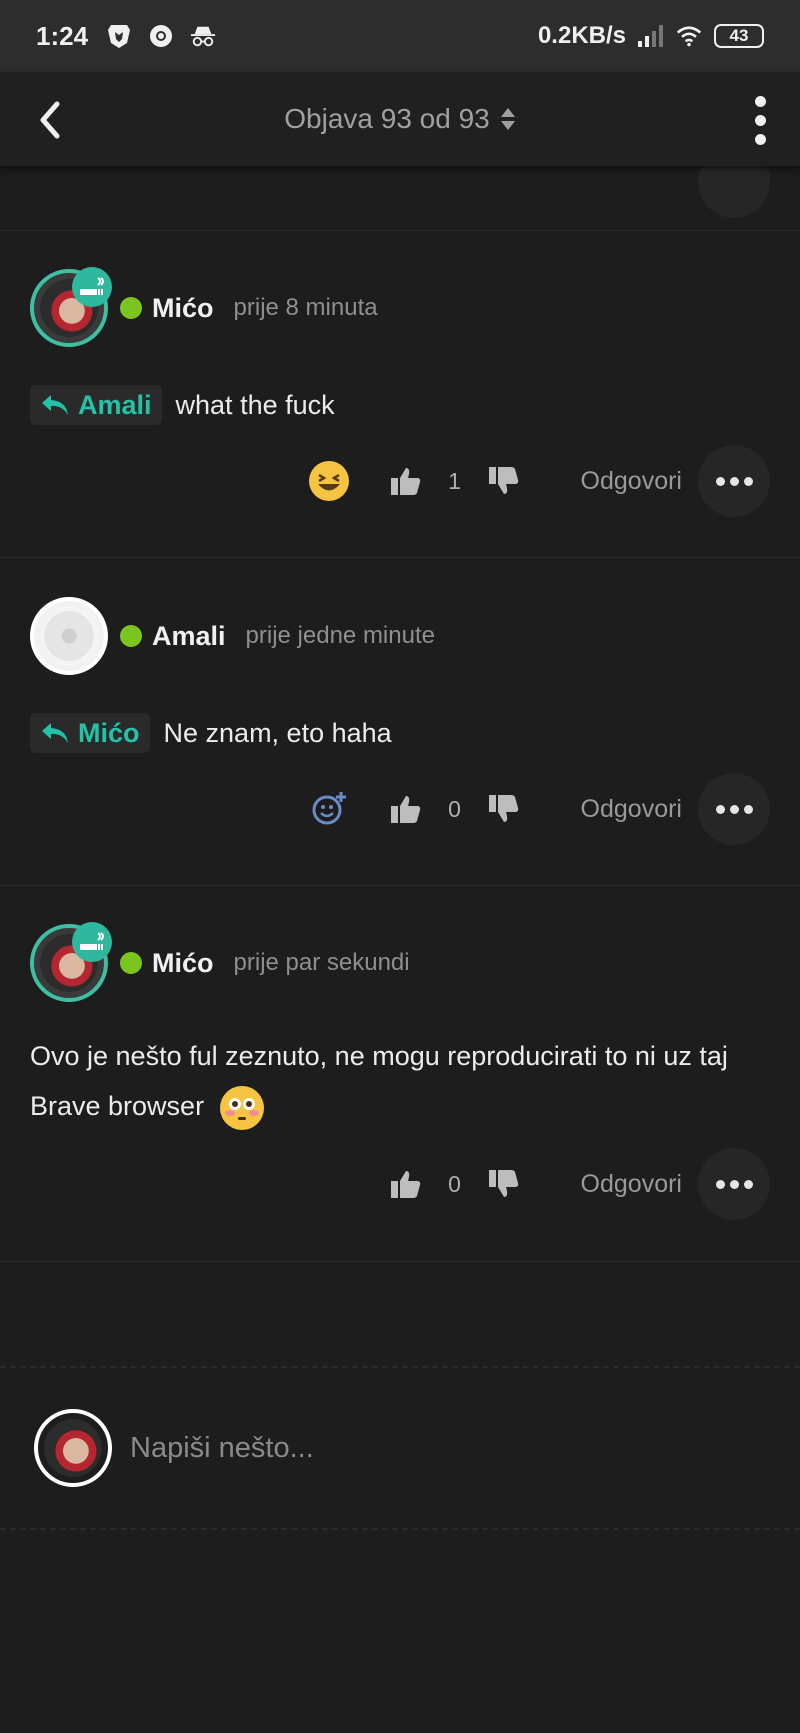 The width and height of the screenshot is (800, 1733). What do you see at coordinates (651, 36) in the screenshot?
I see `signal-icon` at bounding box center [651, 36].